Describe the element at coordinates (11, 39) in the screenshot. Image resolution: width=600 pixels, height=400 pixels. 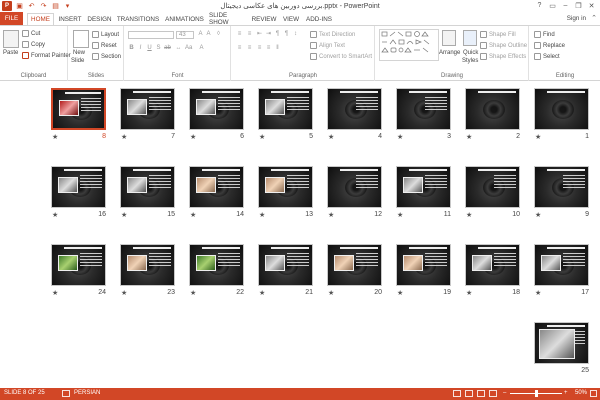
I see `paste-icon` at that location.